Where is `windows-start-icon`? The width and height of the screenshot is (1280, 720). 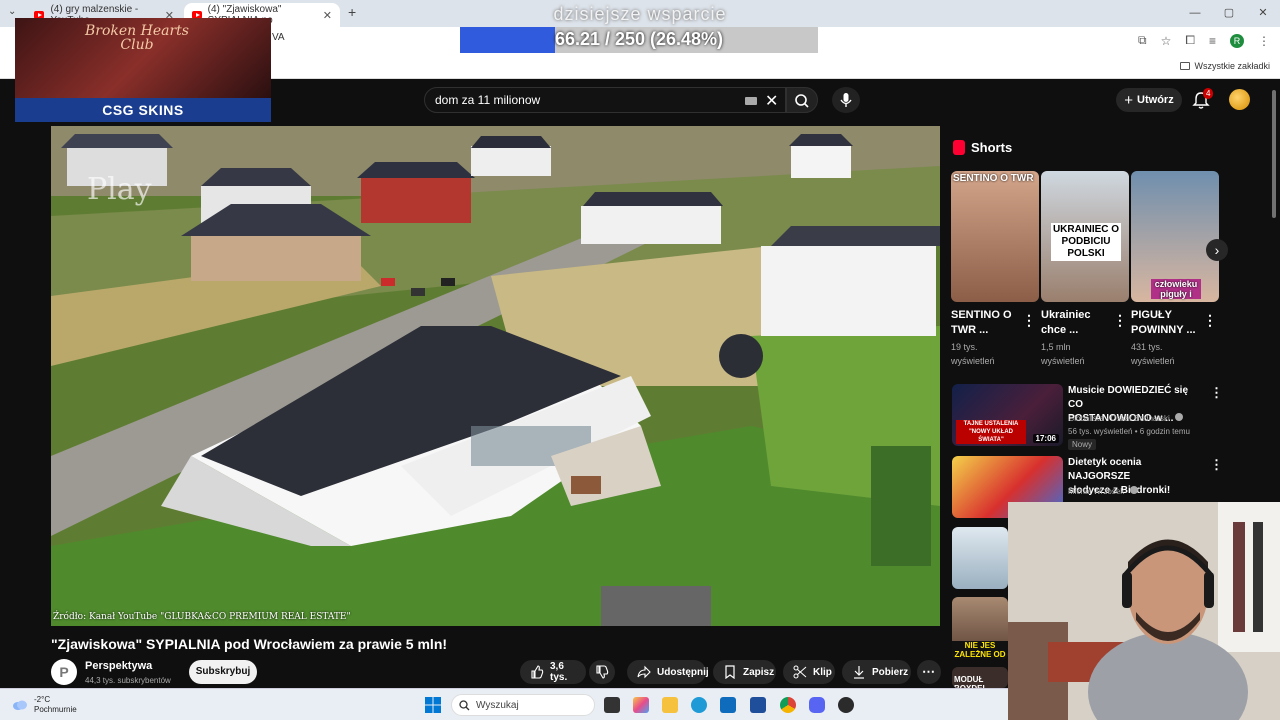 windows-start-icon is located at coordinates (433, 705).